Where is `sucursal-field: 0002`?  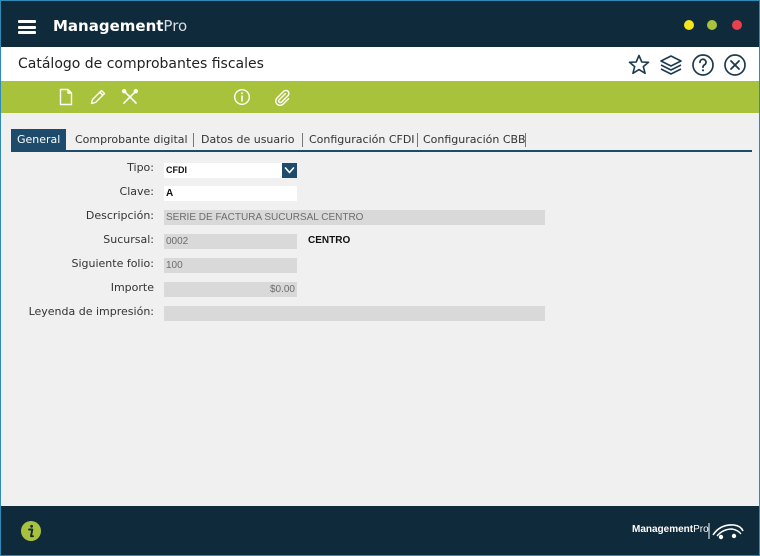
sucursal-field: 0002 is located at coordinates (230, 241).